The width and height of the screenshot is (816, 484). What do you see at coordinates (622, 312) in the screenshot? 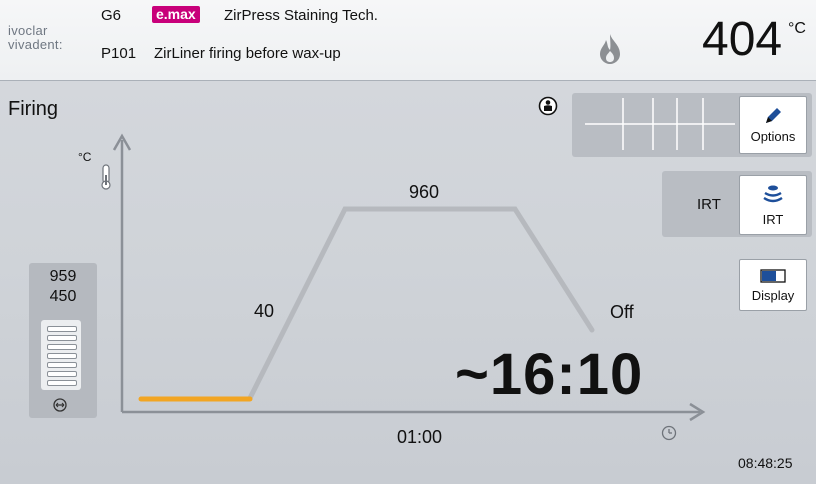
I see `cooling-label: Off` at bounding box center [622, 312].